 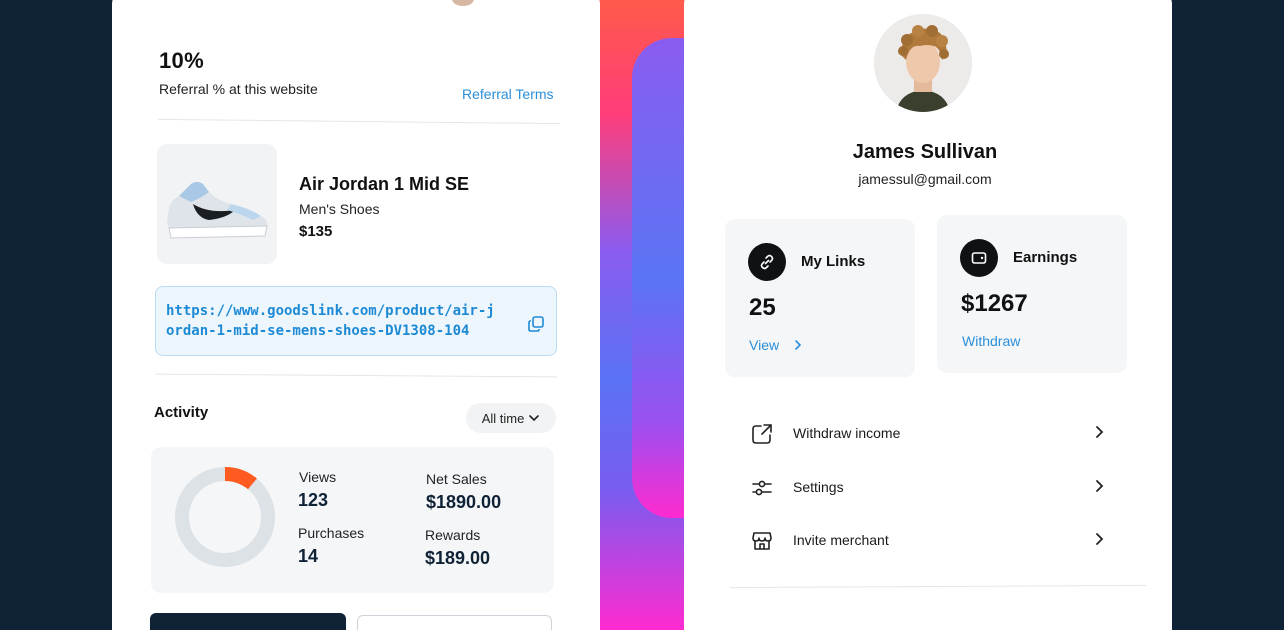 What do you see at coordinates (847, 433) in the screenshot?
I see `menu-label: Withdraw income` at bounding box center [847, 433].